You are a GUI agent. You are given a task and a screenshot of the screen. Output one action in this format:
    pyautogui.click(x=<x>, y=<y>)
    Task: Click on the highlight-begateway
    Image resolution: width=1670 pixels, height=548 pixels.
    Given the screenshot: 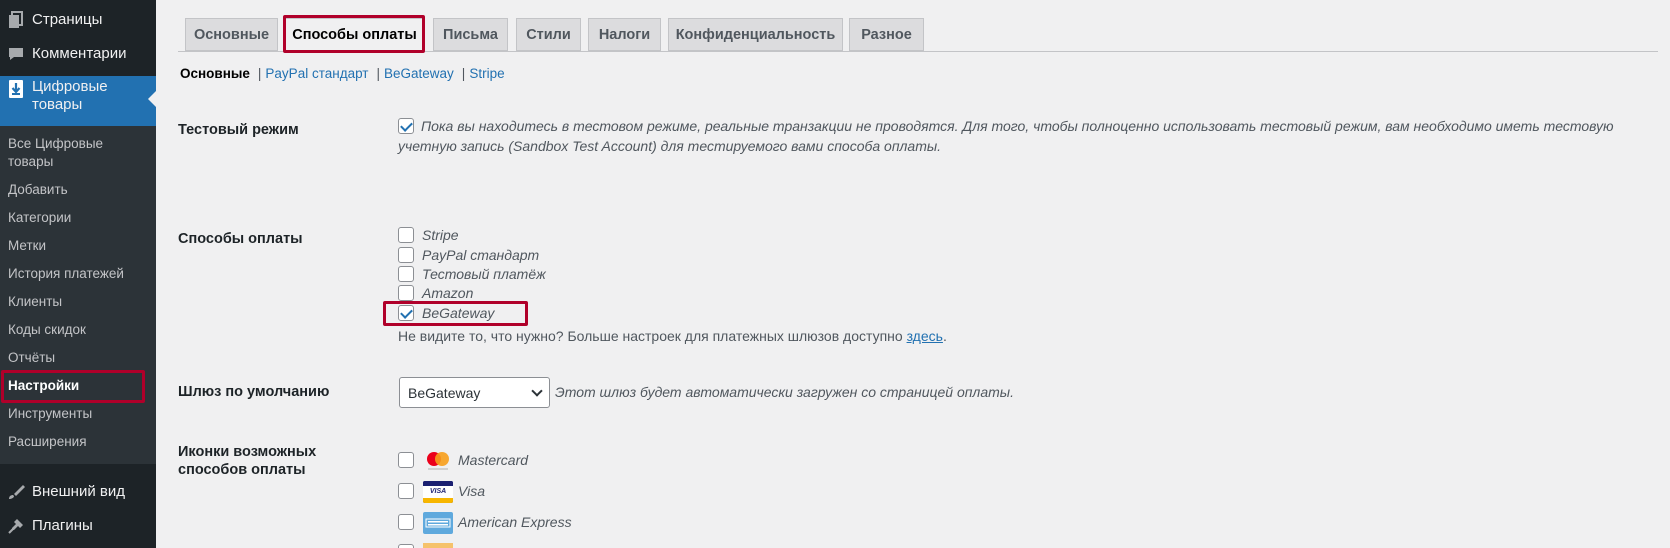 What is the action you would take?
    pyautogui.click(x=455, y=313)
    